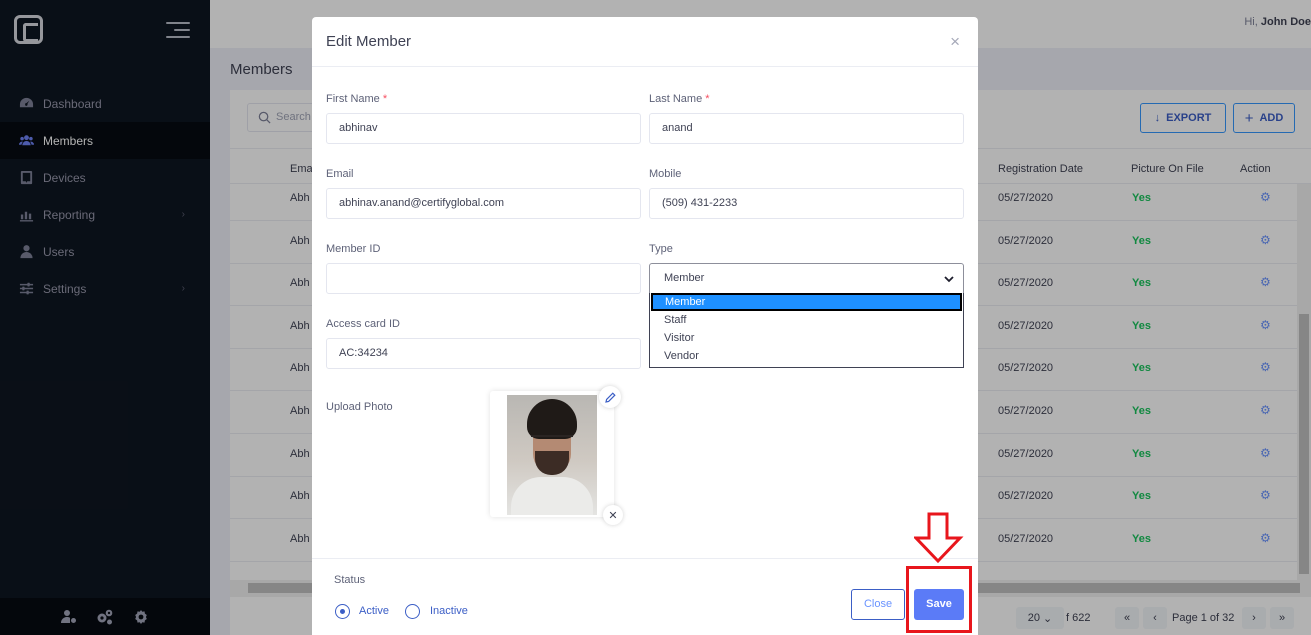  What do you see at coordinates (806, 278) in the screenshot?
I see `type-select: Member` at bounding box center [806, 278].